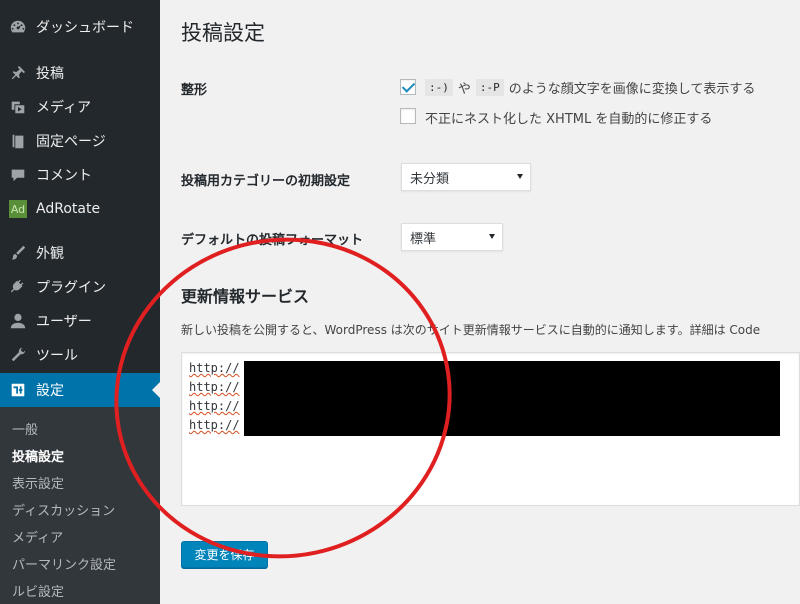 The height and width of the screenshot is (604, 800). Describe the element at coordinates (18, 141) in the screenshot. I see `page-icon` at that location.